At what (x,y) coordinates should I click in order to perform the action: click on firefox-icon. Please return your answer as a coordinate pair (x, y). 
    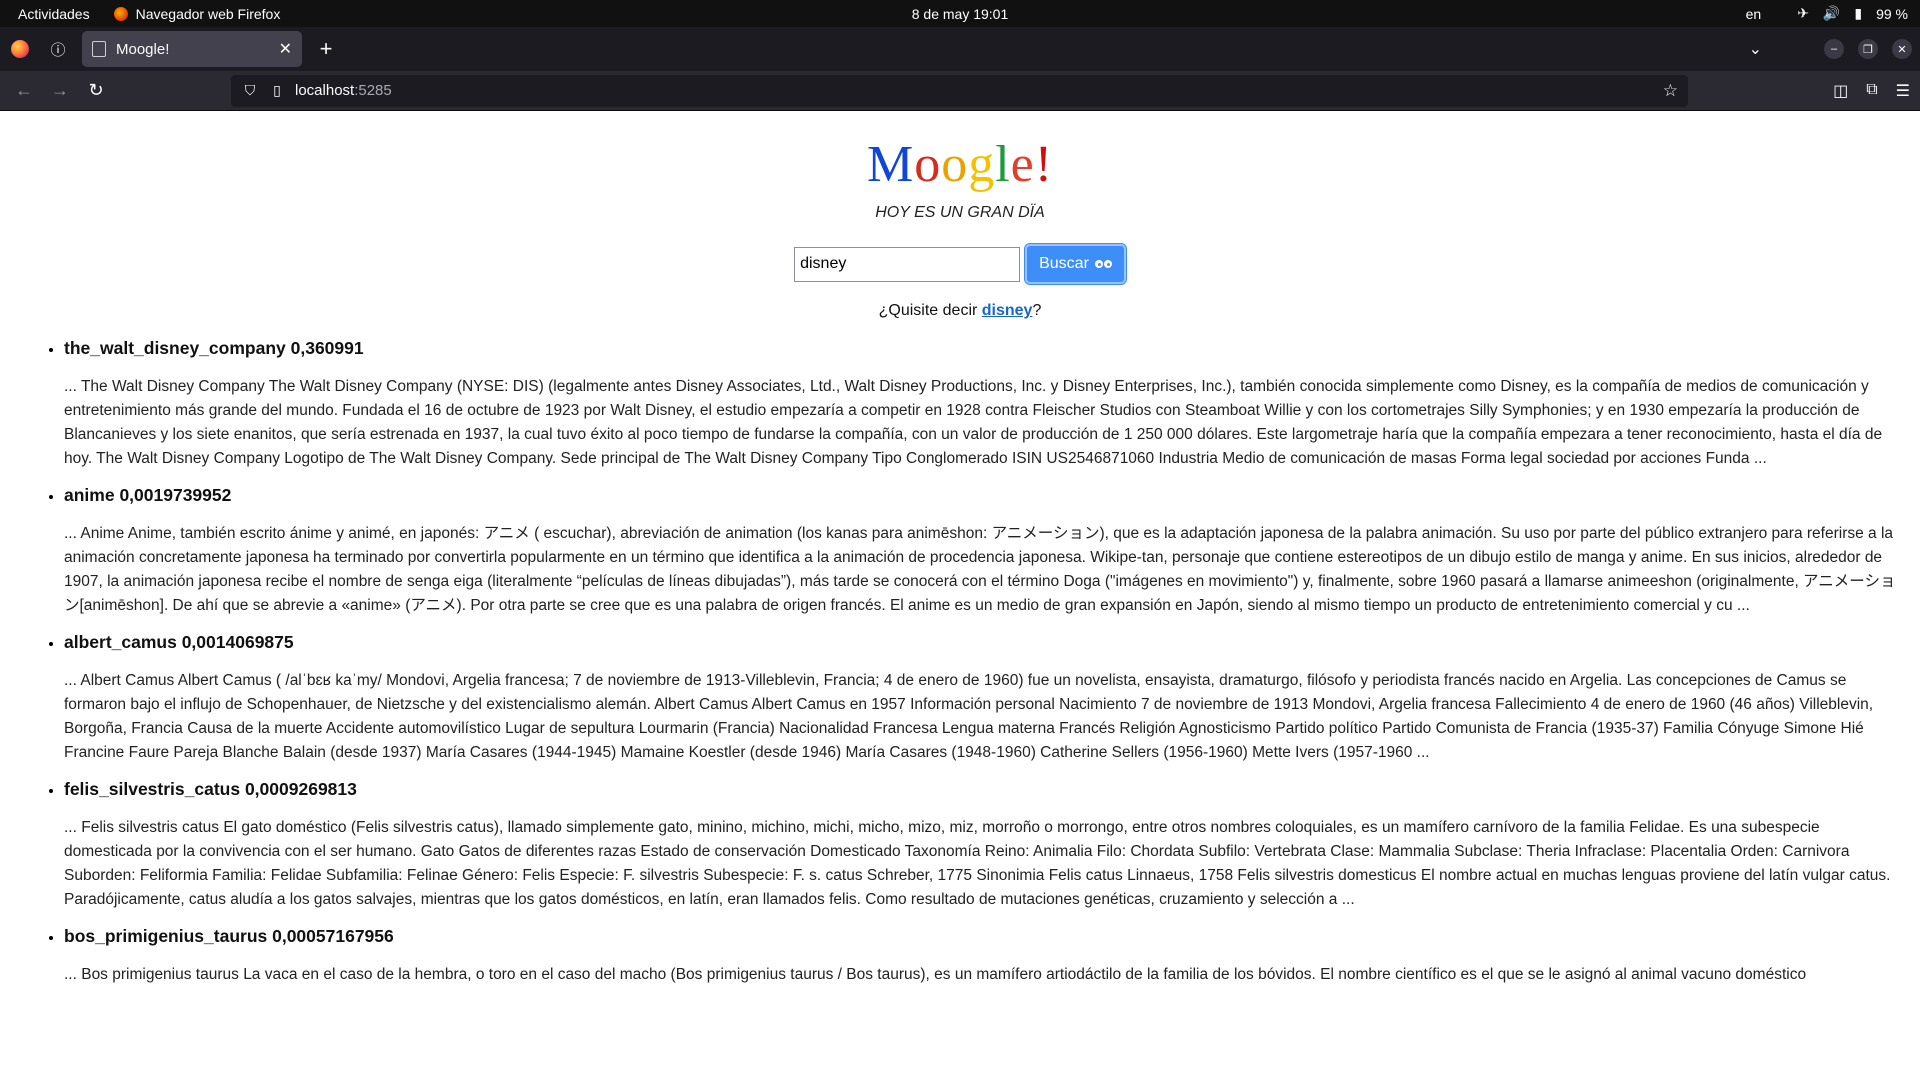
    Looking at the image, I should click on (120, 13).